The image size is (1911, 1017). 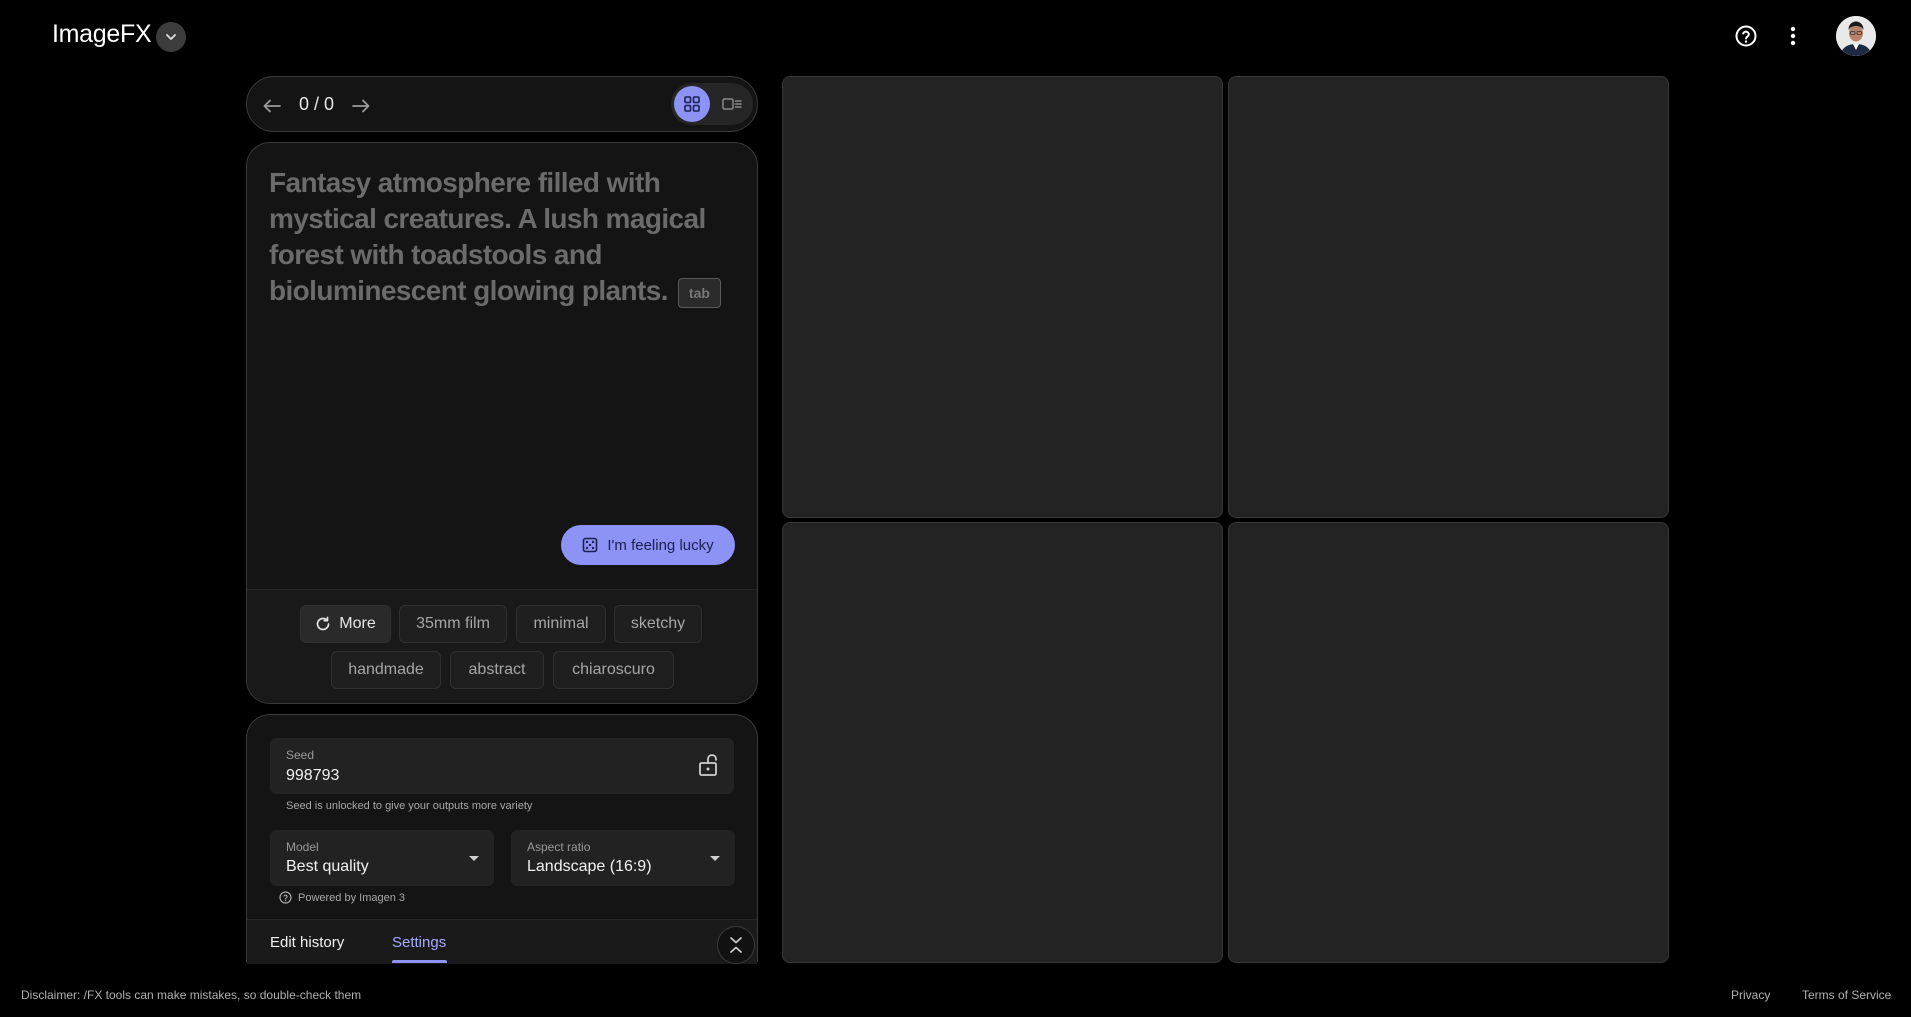 I want to click on seed-field: Seed 998793, so click(x=502, y=766).